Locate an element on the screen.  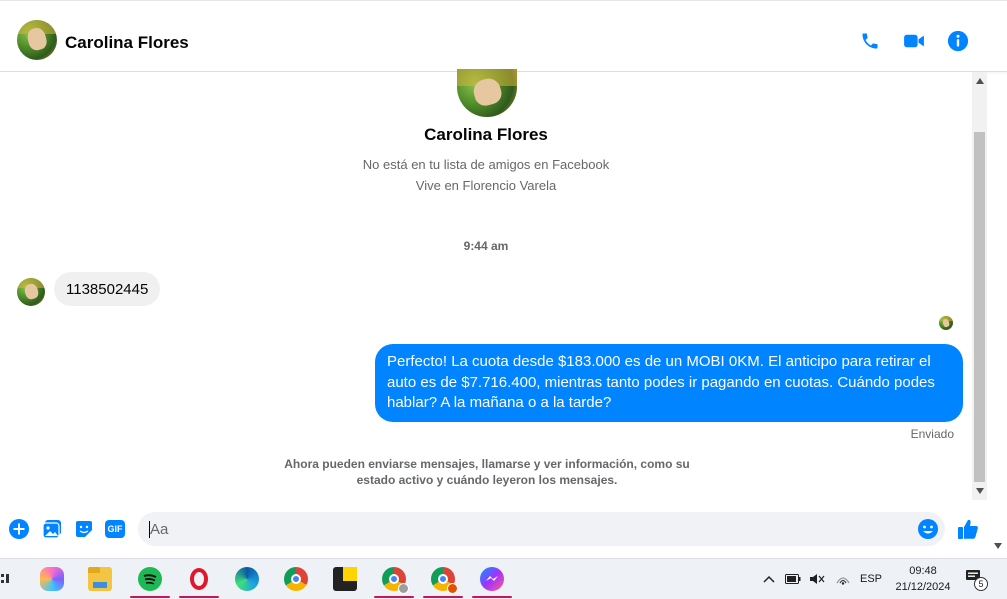
wifi-icon is located at coordinates (843, 579).